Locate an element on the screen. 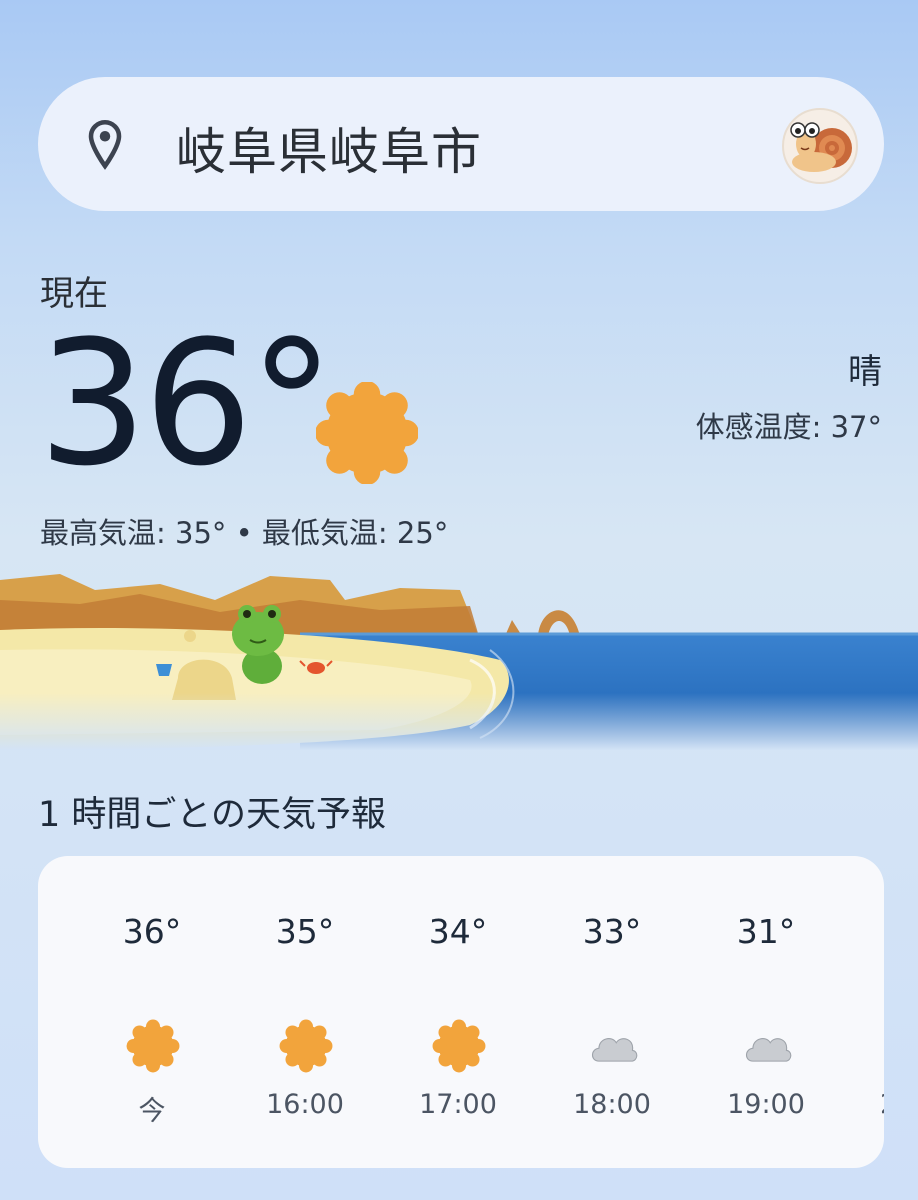 Image resolution: width=918 pixels, height=1200 pixels. hourly-time-partial: 2 is located at coordinates (882, 1104).